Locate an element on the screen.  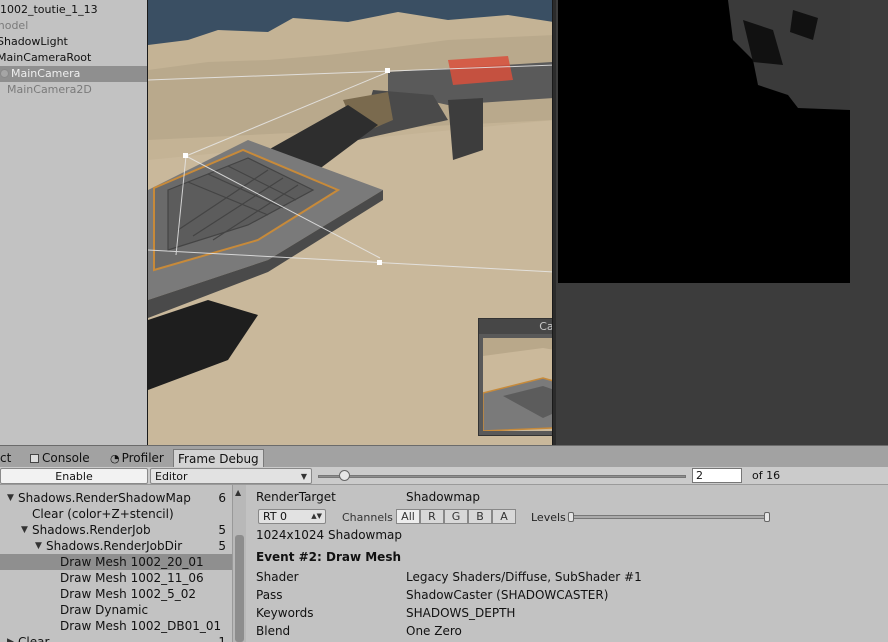
enable-button: Enable is located at coordinates (74, 476).